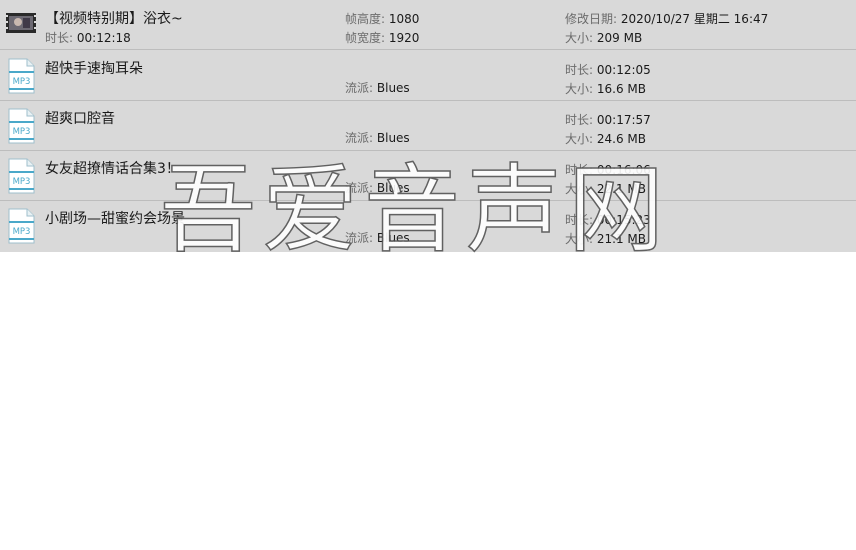 The image size is (856, 550). I want to click on duration-field: 时长: 00:12:18, so click(88, 38).